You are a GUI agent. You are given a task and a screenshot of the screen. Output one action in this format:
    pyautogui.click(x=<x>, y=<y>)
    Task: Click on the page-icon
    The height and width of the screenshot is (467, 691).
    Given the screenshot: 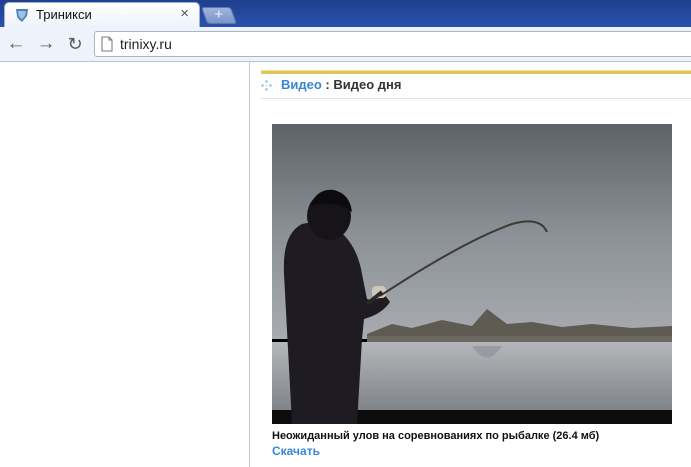 What is the action you would take?
    pyautogui.click(x=107, y=44)
    